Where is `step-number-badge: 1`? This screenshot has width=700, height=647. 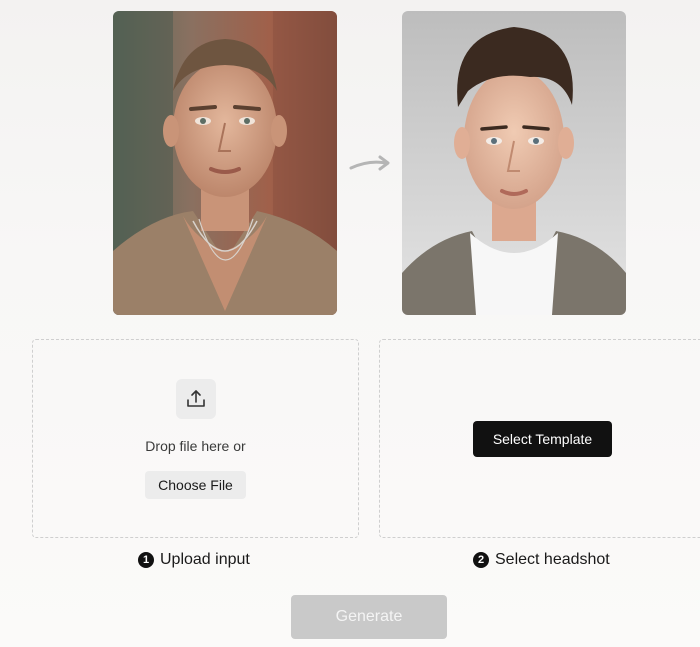
step-number-badge: 1 is located at coordinates (146, 560).